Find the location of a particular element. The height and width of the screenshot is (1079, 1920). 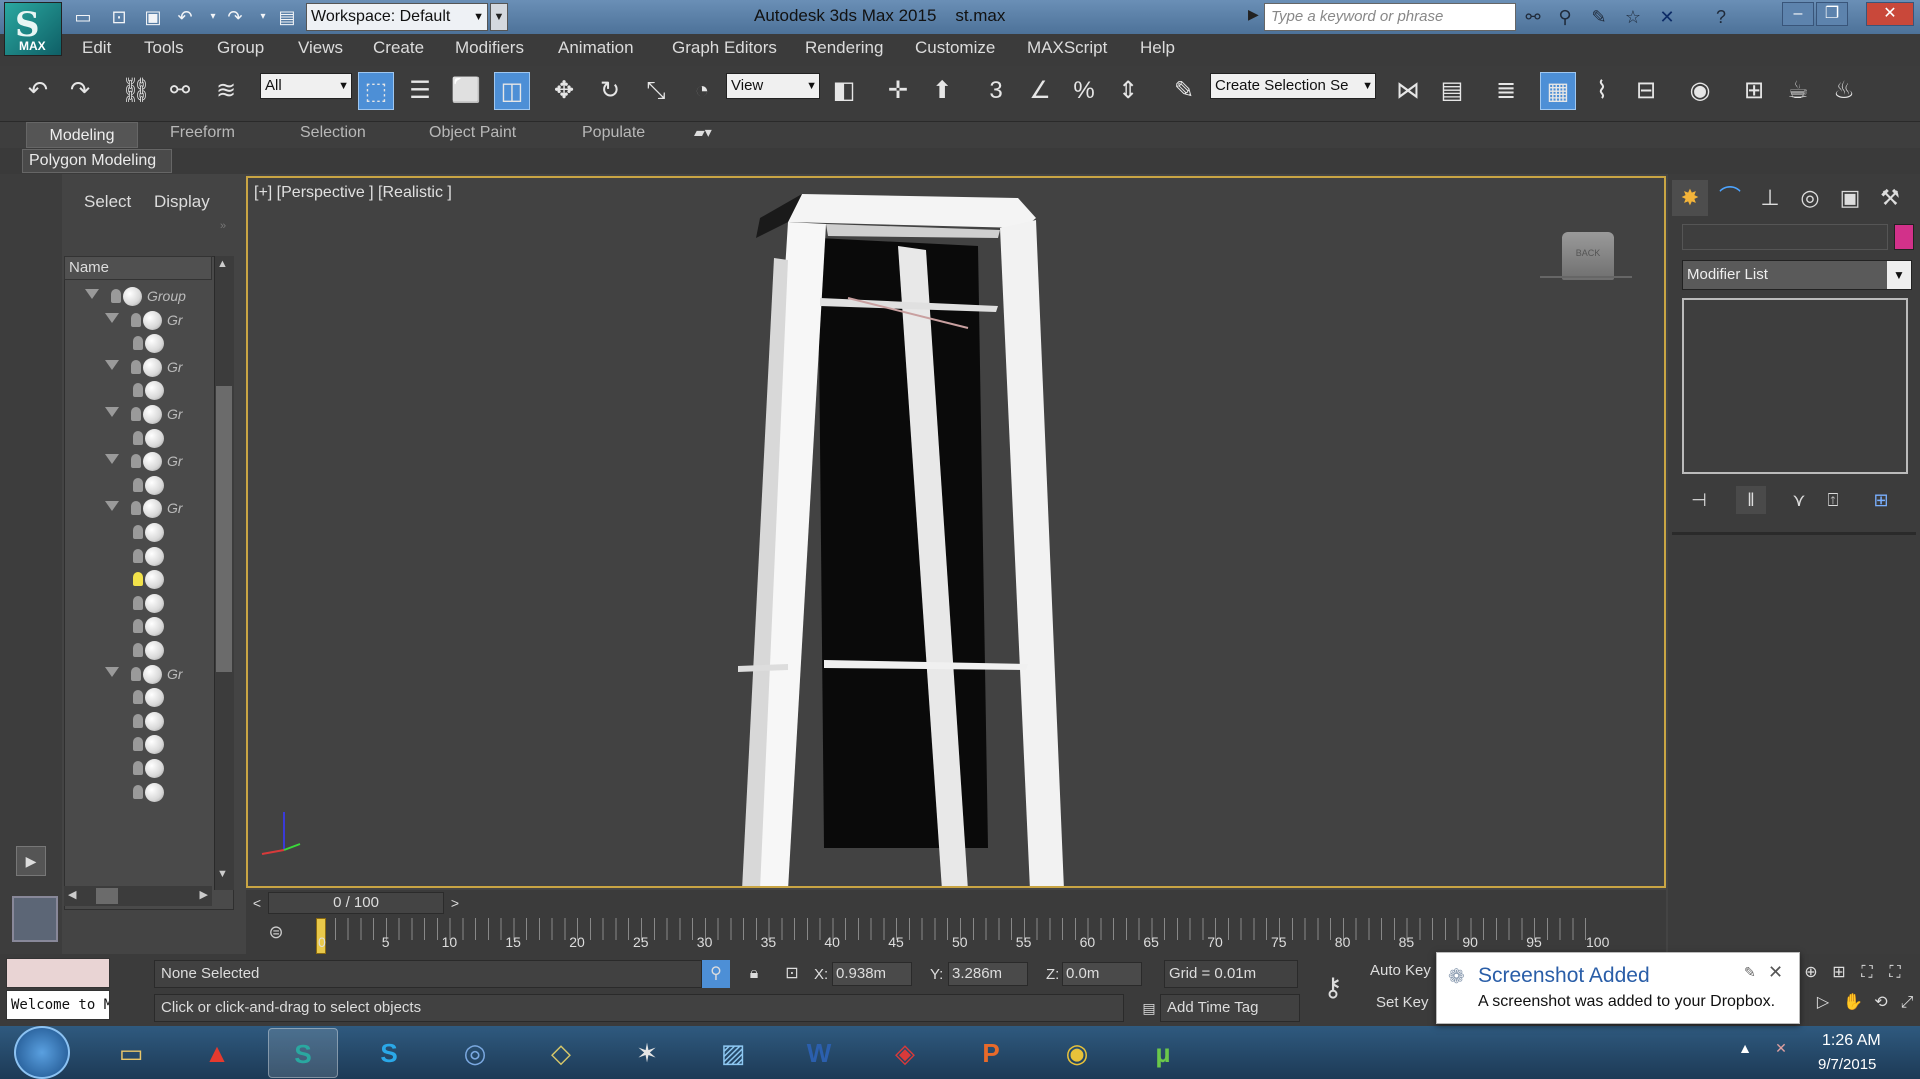

scene-explorer-toggle-icon: ▦ is located at coordinates (1558, 91).